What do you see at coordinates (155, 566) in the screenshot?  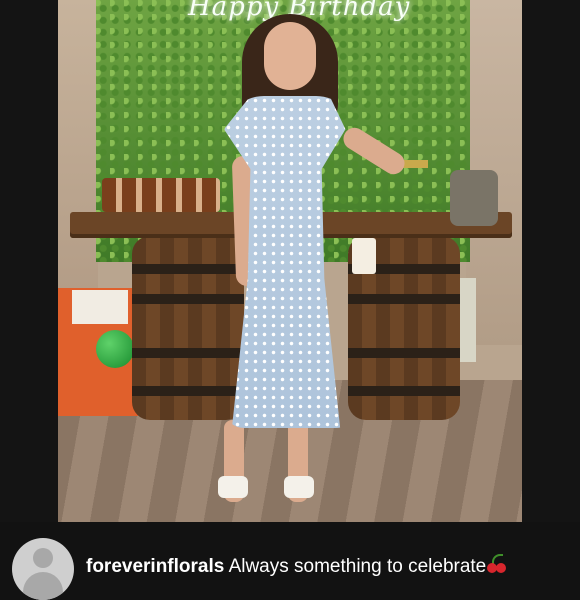 I see `username-link: foreverinflorals` at bounding box center [155, 566].